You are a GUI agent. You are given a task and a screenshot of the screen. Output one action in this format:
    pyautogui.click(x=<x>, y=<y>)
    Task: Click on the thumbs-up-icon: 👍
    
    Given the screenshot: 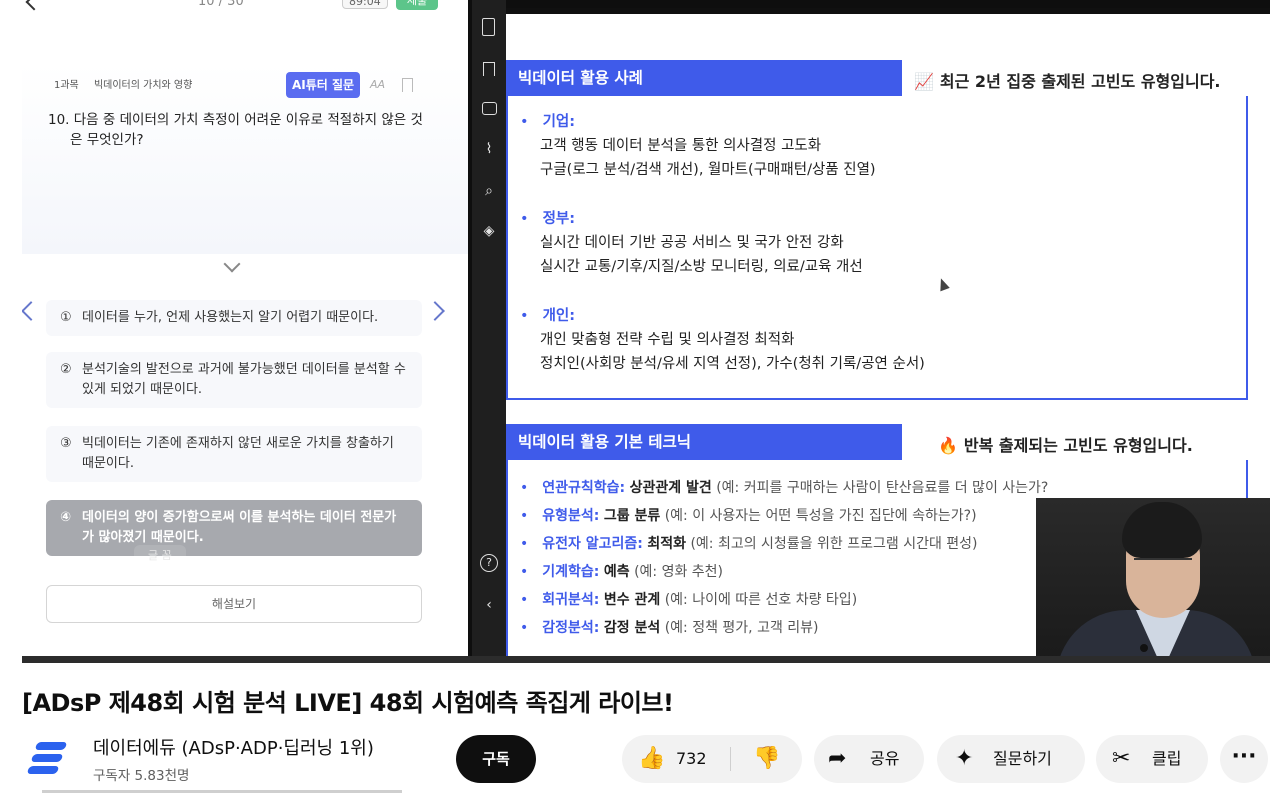 What is the action you would take?
    pyautogui.click(x=652, y=758)
    